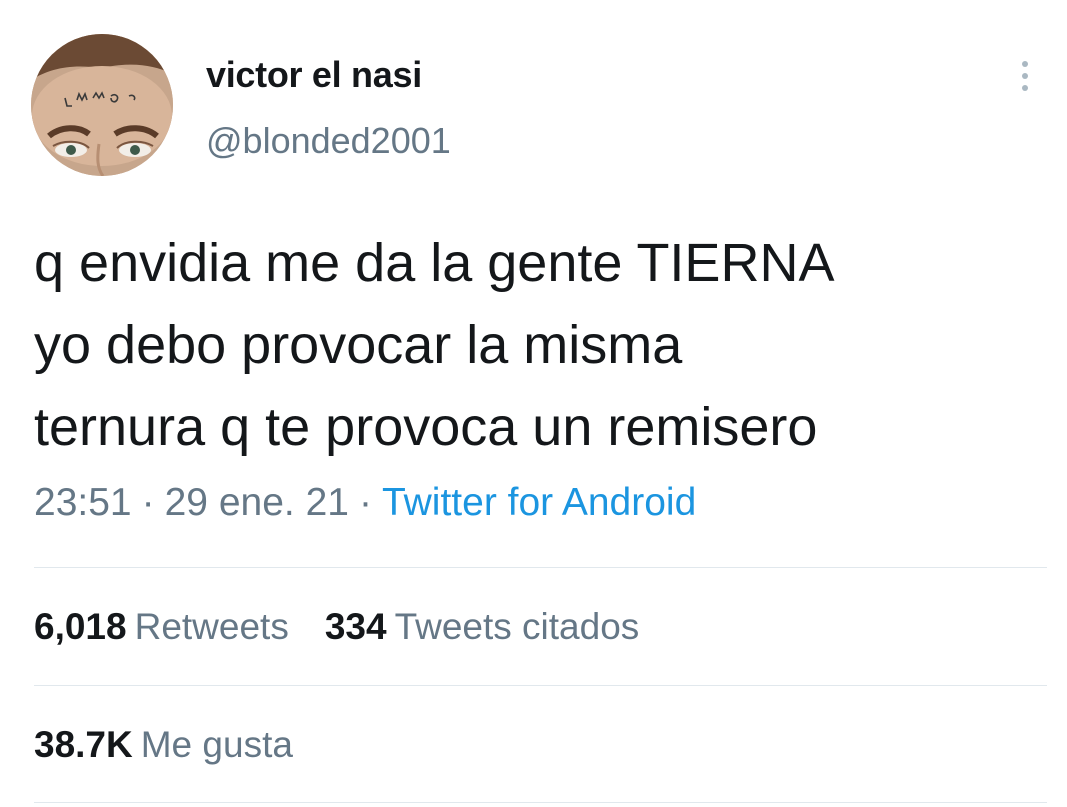 The image size is (1067, 807). What do you see at coordinates (314, 75) in the screenshot?
I see `display-name: victor el nasi` at bounding box center [314, 75].